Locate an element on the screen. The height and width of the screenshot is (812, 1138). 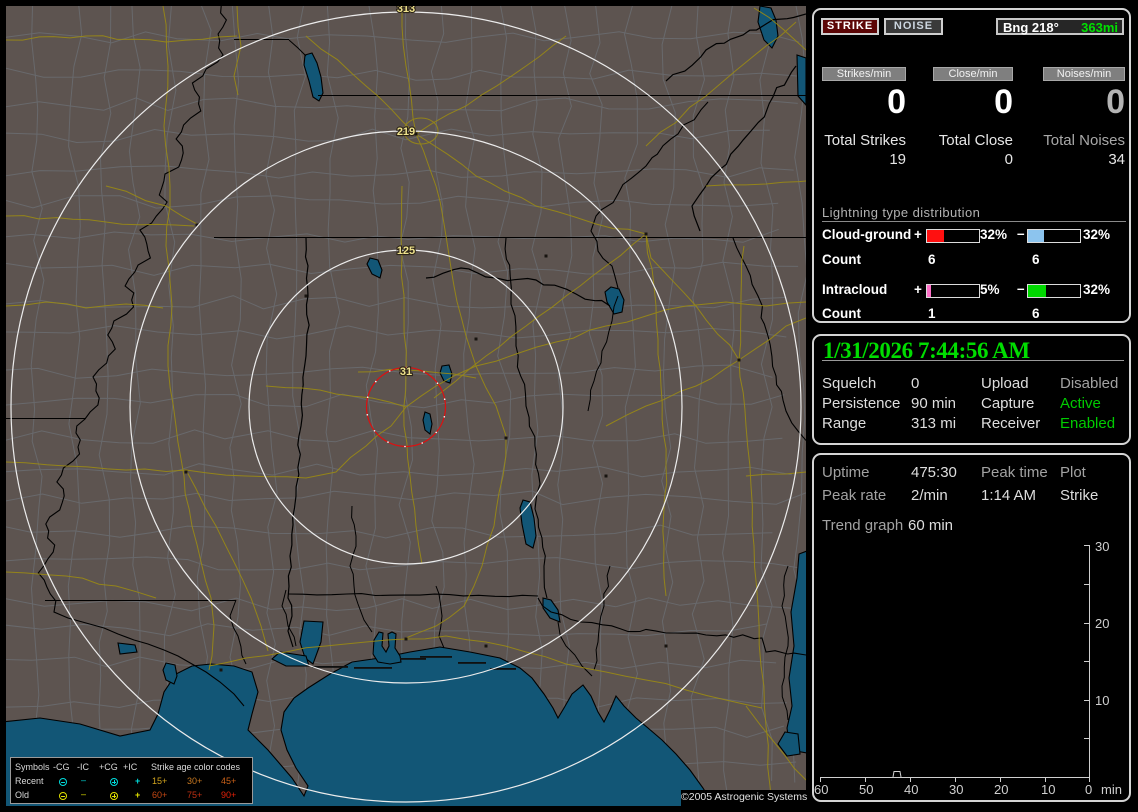
svg-text: 31 is located at coordinates (406, 372).